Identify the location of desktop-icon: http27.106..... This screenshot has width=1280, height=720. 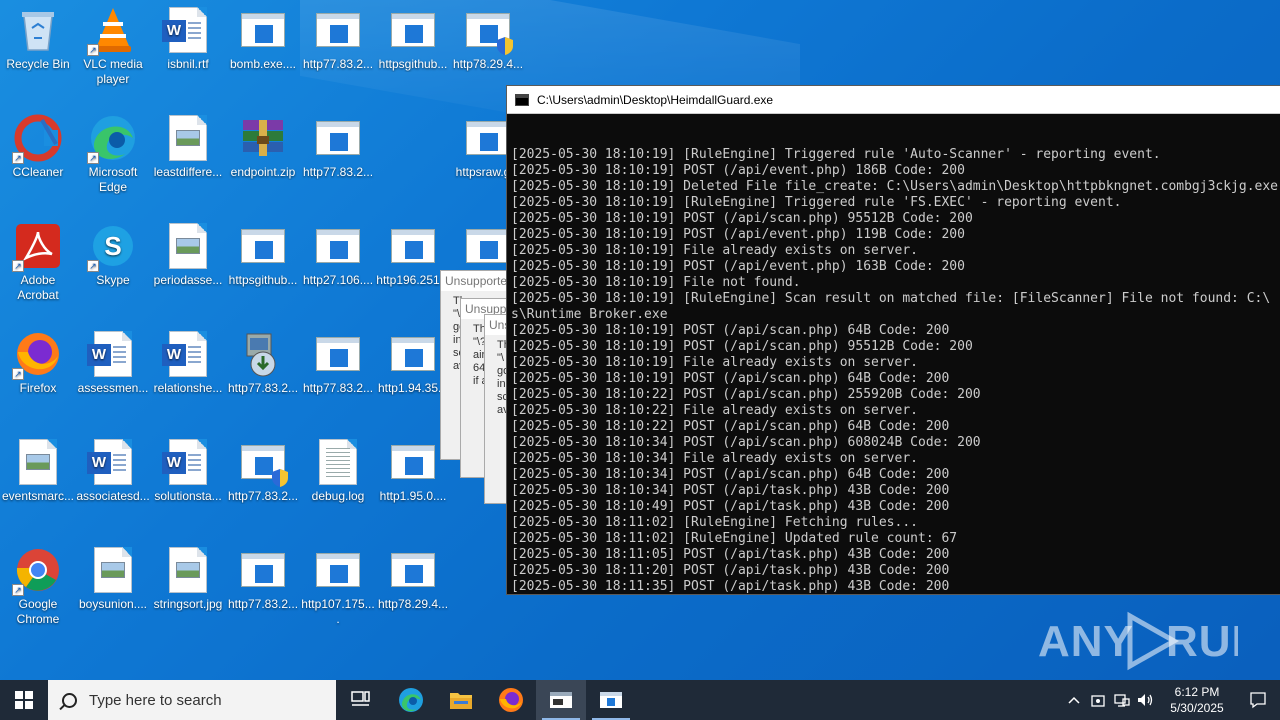
(338, 268).